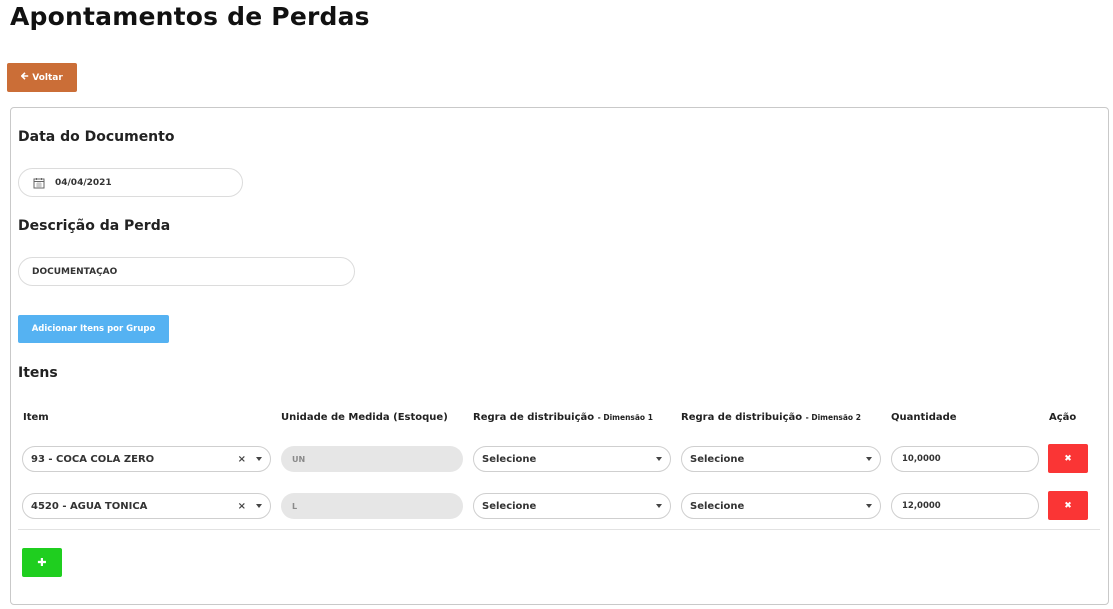  I want to click on item-select-value: 93 - COCA COLA ZERO, so click(93, 459).